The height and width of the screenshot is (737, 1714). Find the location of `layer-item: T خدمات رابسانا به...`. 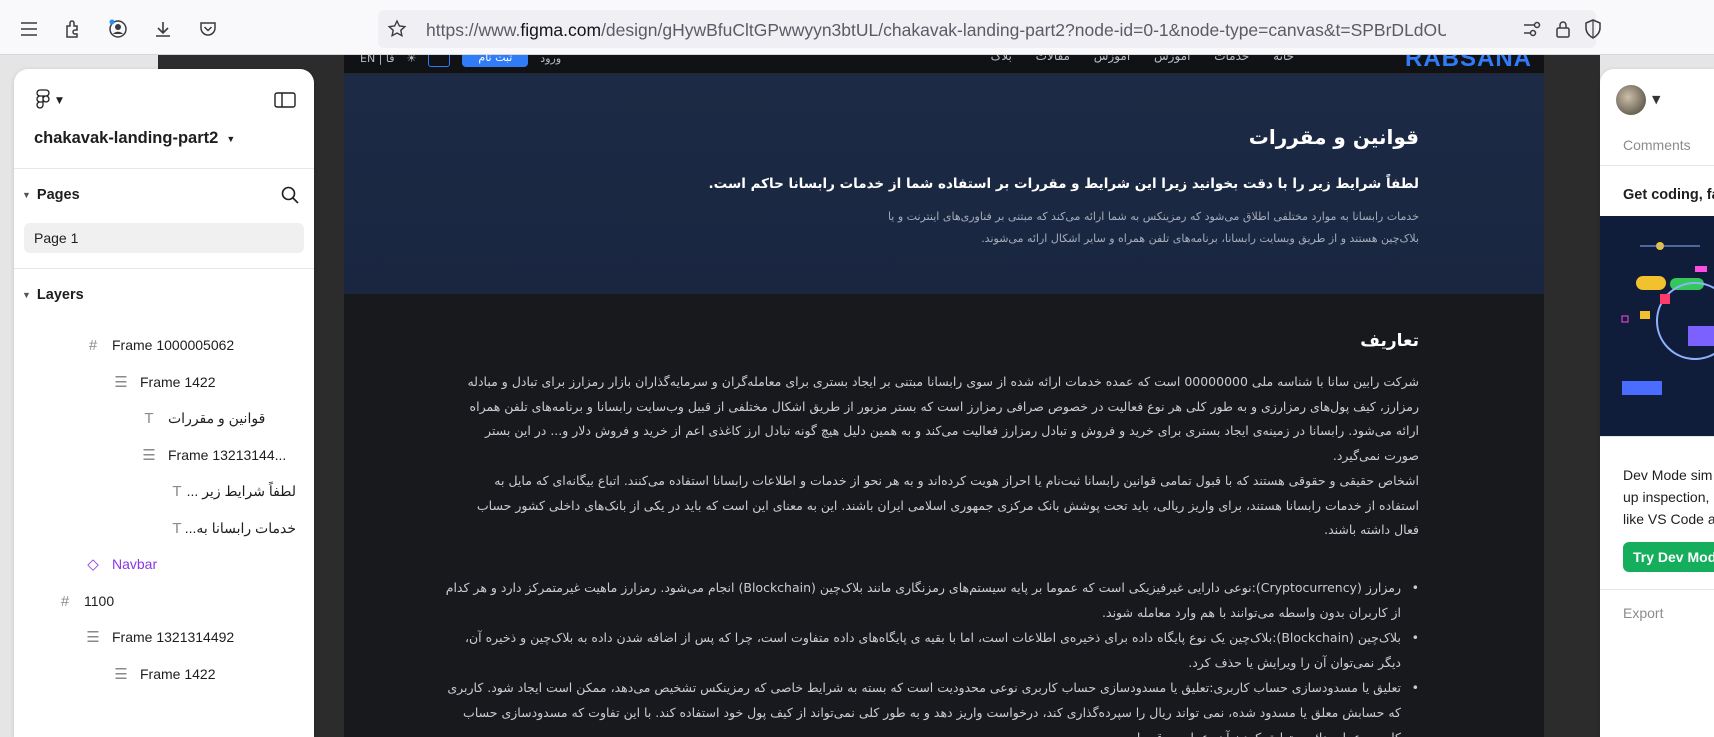

layer-item: T خدمات رابسانا به... is located at coordinates (232, 528).